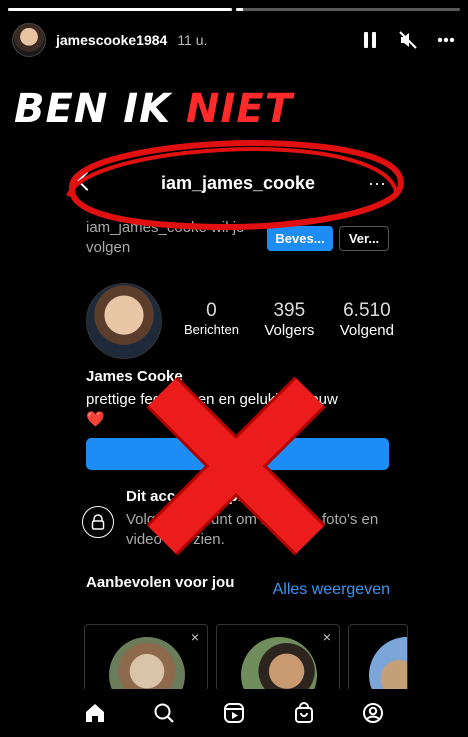 The image size is (468, 737). What do you see at coordinates (241, 410) in the screenshot?
I see `profile-bio: prettige feestdagen en gelukkig nieuw ❤️` at bounding box center [241, 410].